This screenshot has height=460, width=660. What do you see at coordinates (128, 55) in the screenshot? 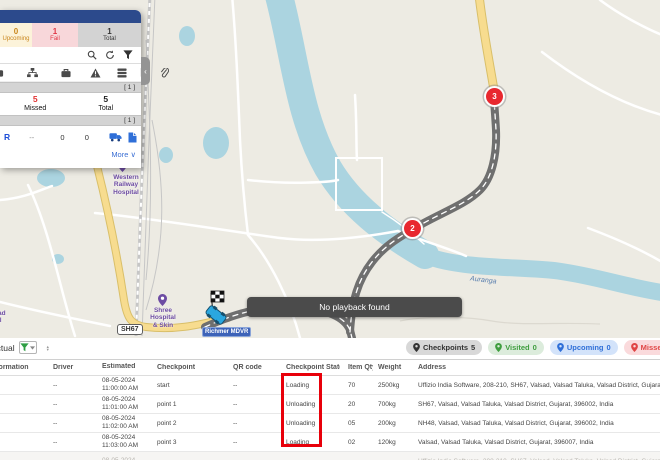
I see `filter-icon` at bounding box center [128, 55].